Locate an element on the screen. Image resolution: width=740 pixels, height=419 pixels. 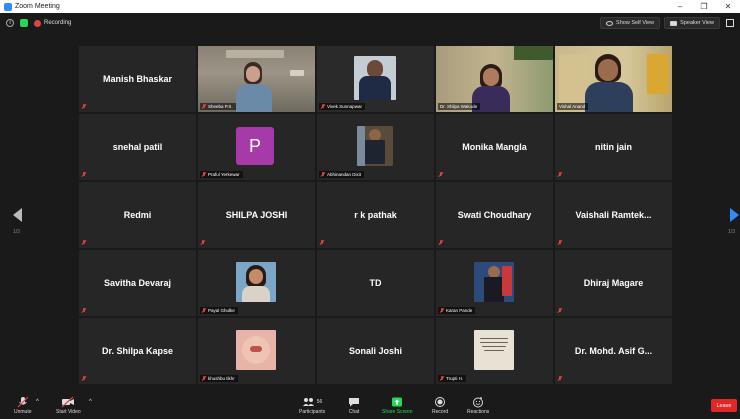
participant-tile: Savitha Devaraj is located at coordinates (137, 283).